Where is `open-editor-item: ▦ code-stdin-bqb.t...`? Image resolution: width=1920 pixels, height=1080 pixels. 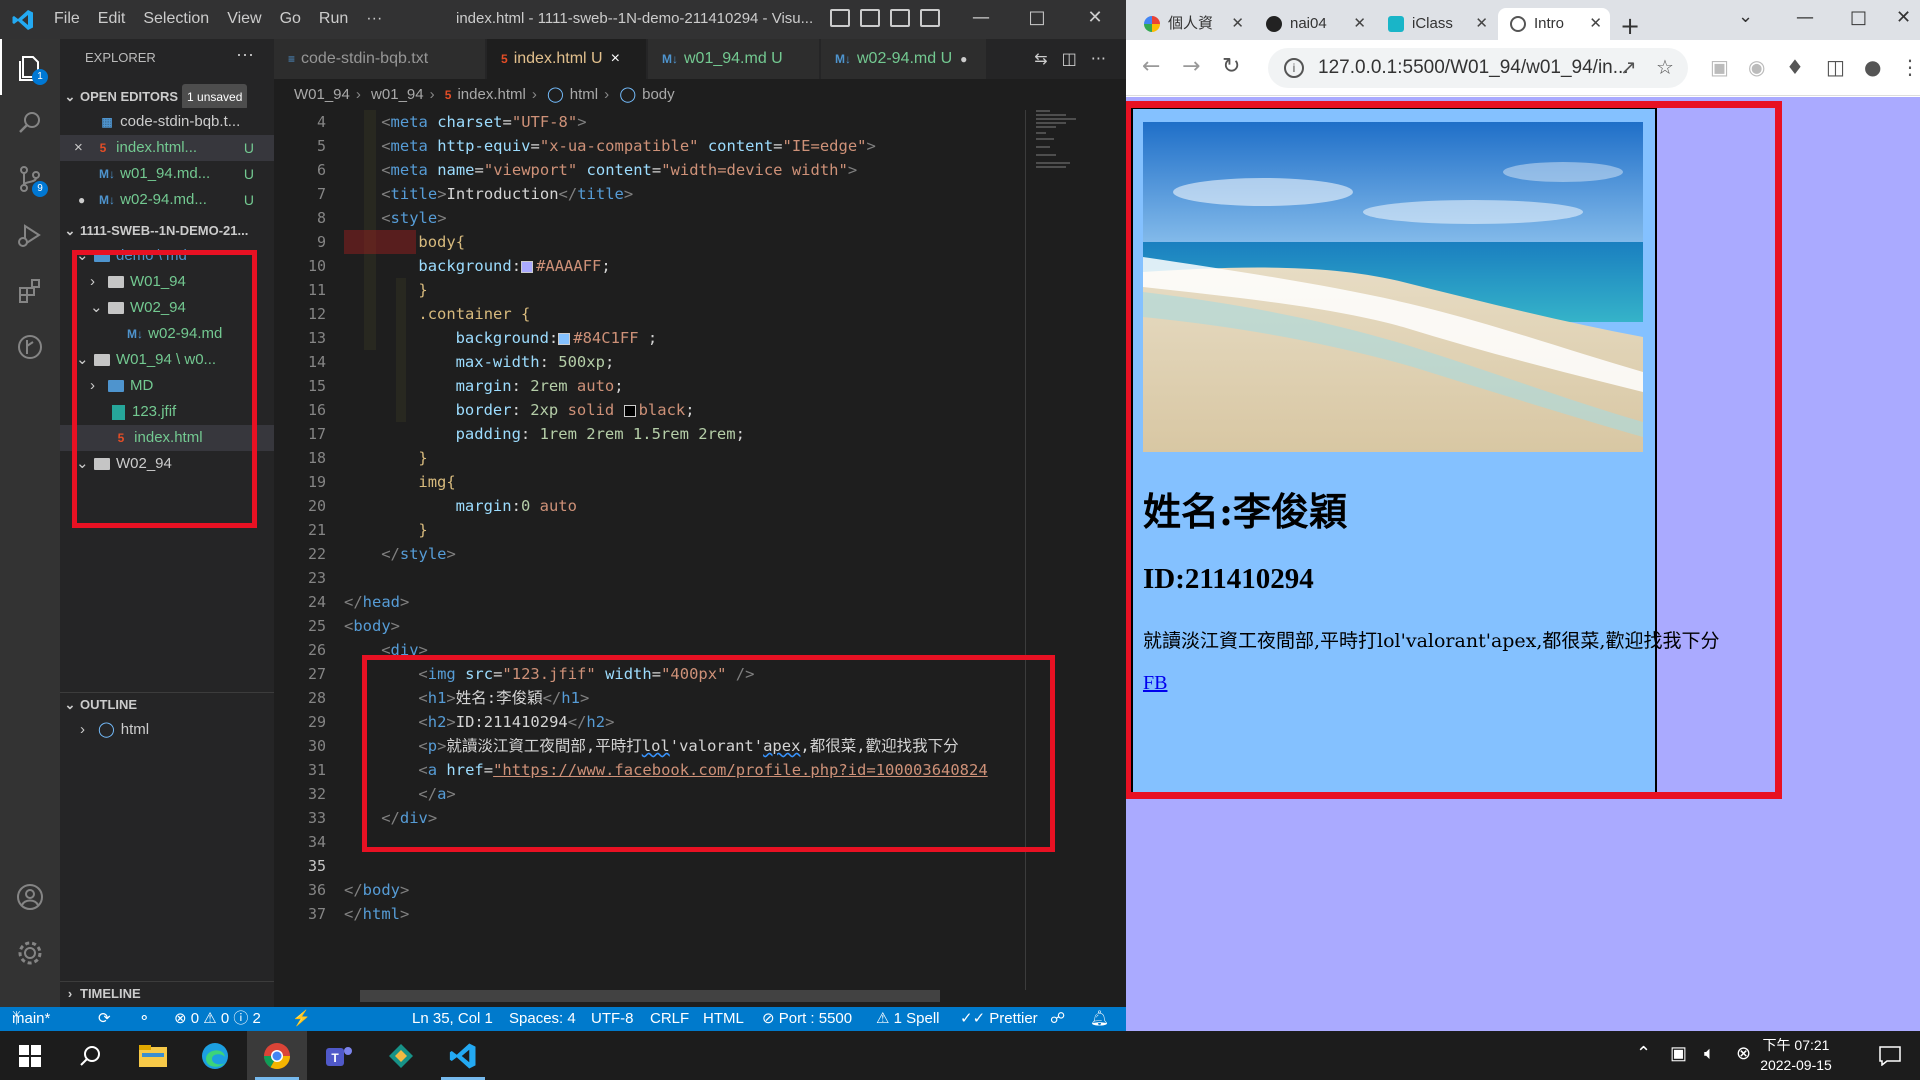
open-editor-item: ▦ code-stdin-bqb.t... is located at coordinates (167, 122).